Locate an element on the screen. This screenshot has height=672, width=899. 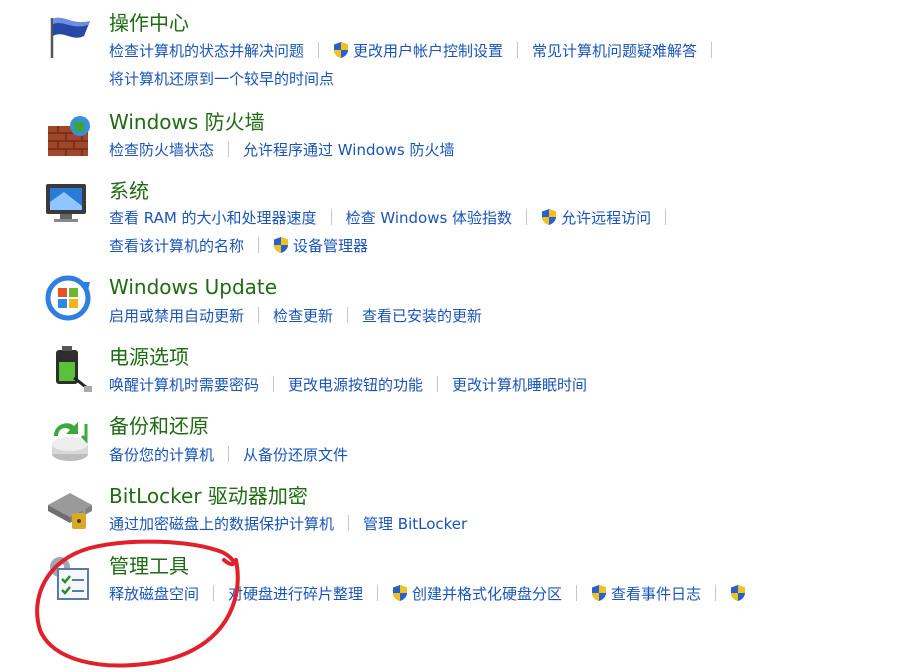
section-title: BitLocker 驱动器加密 is located at coordinates (208, 496).